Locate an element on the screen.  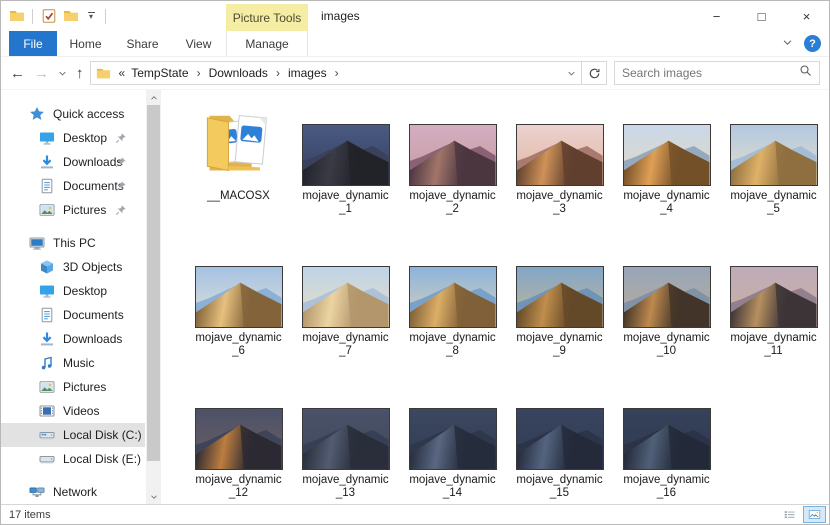
tab-file: File is located at coordinates (33, 43).